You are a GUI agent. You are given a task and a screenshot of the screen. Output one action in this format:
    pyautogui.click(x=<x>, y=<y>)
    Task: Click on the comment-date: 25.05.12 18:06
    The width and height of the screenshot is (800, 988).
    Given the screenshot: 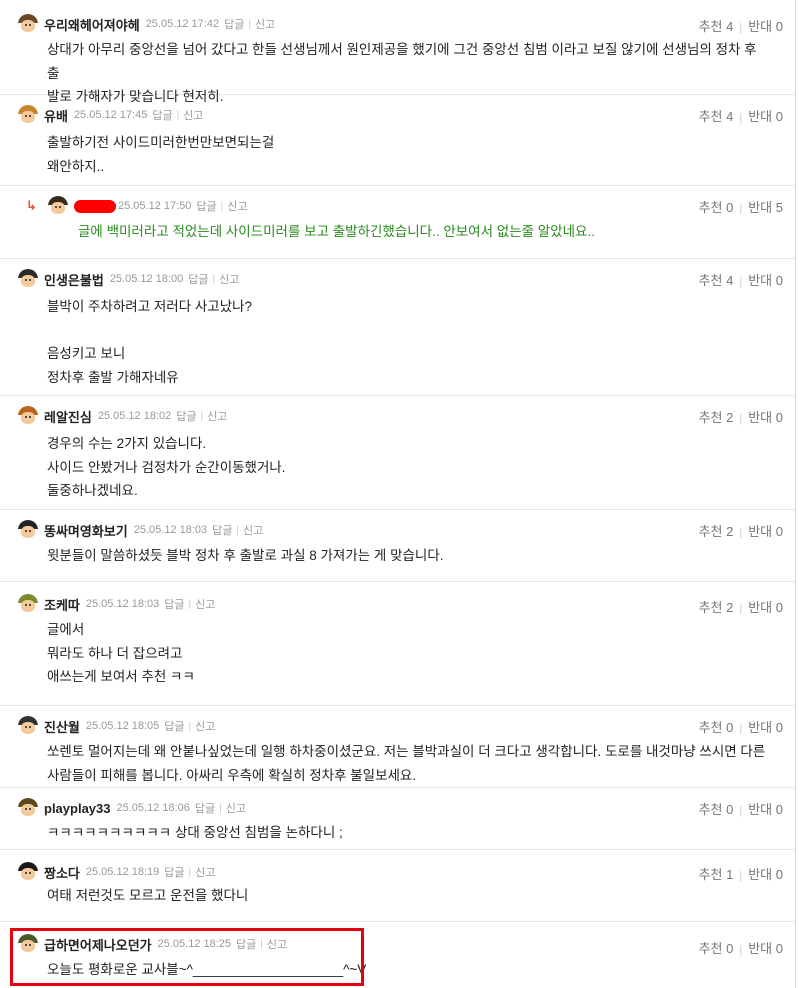 What is the action you would take?
    pyautogui.click(x=153, y=808)
    